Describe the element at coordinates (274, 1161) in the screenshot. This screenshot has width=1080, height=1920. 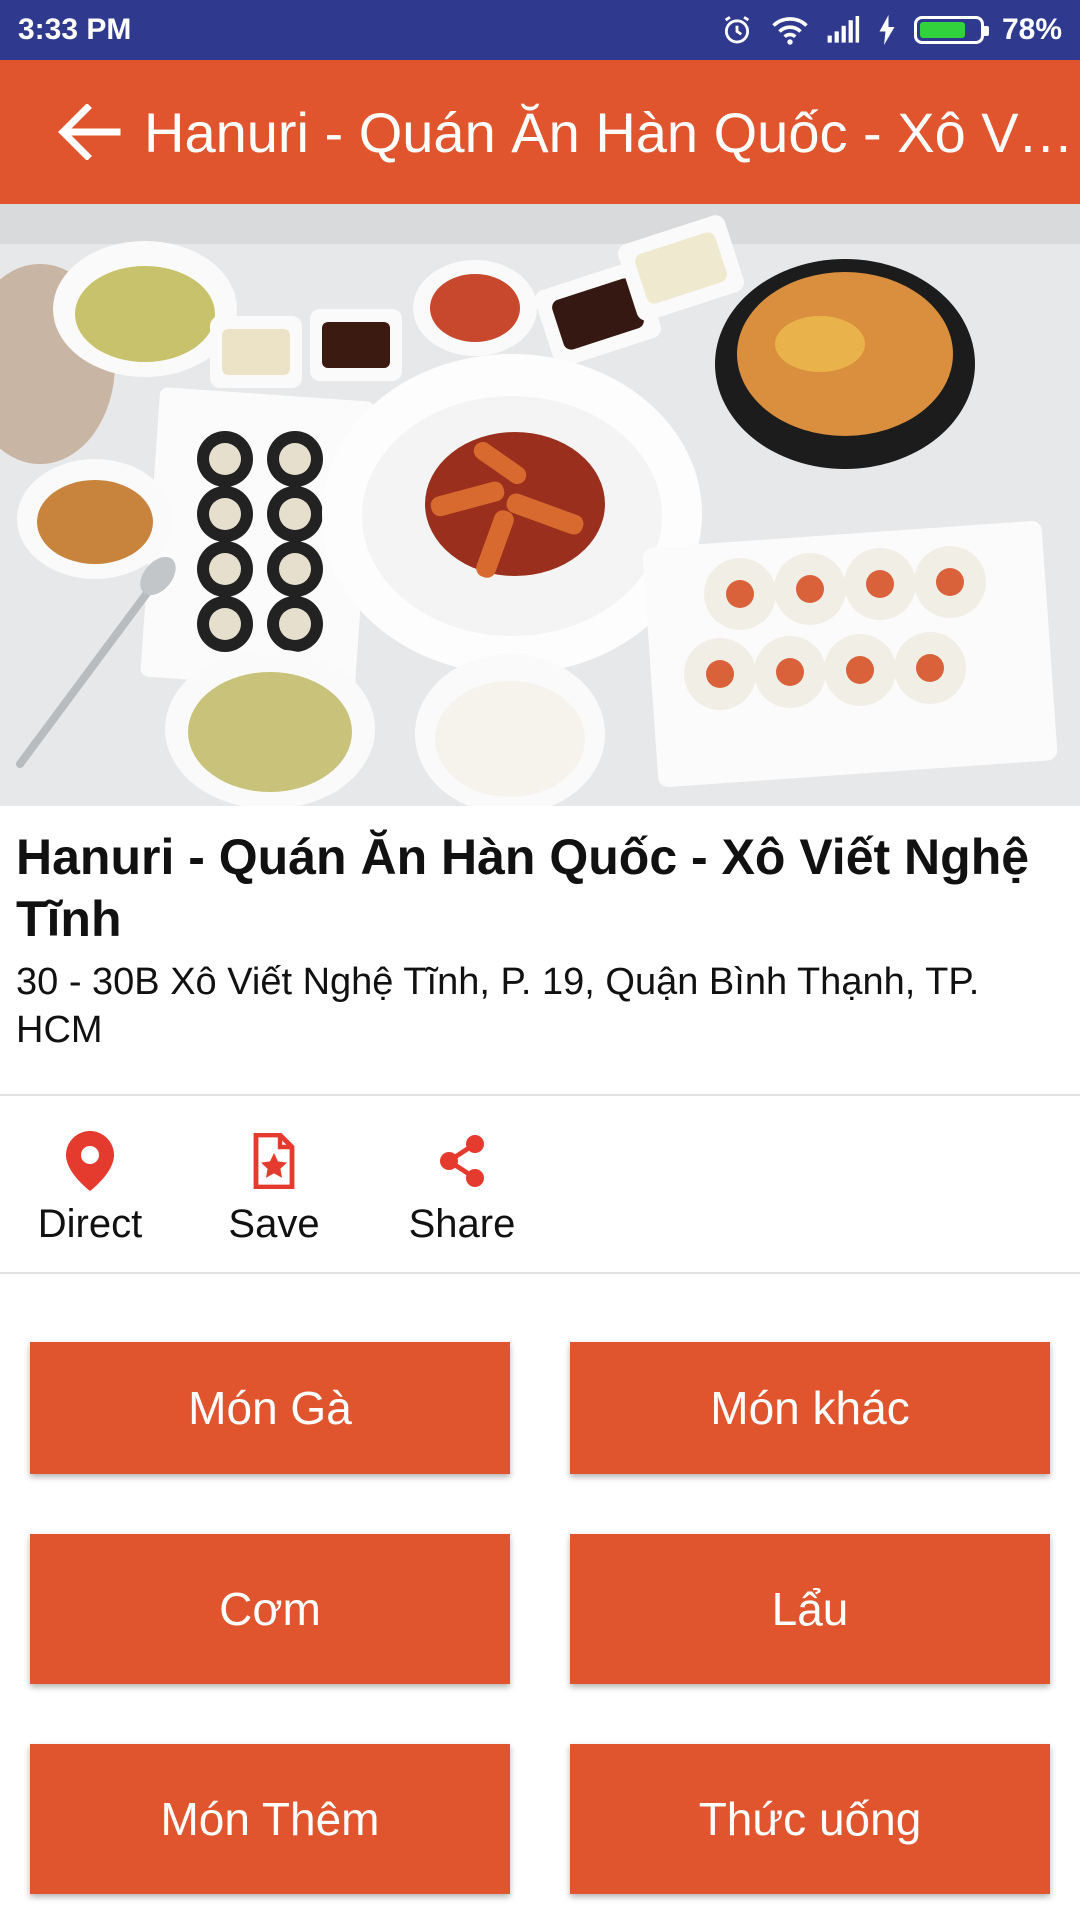
I see `bookmark-star-icon` at that location.